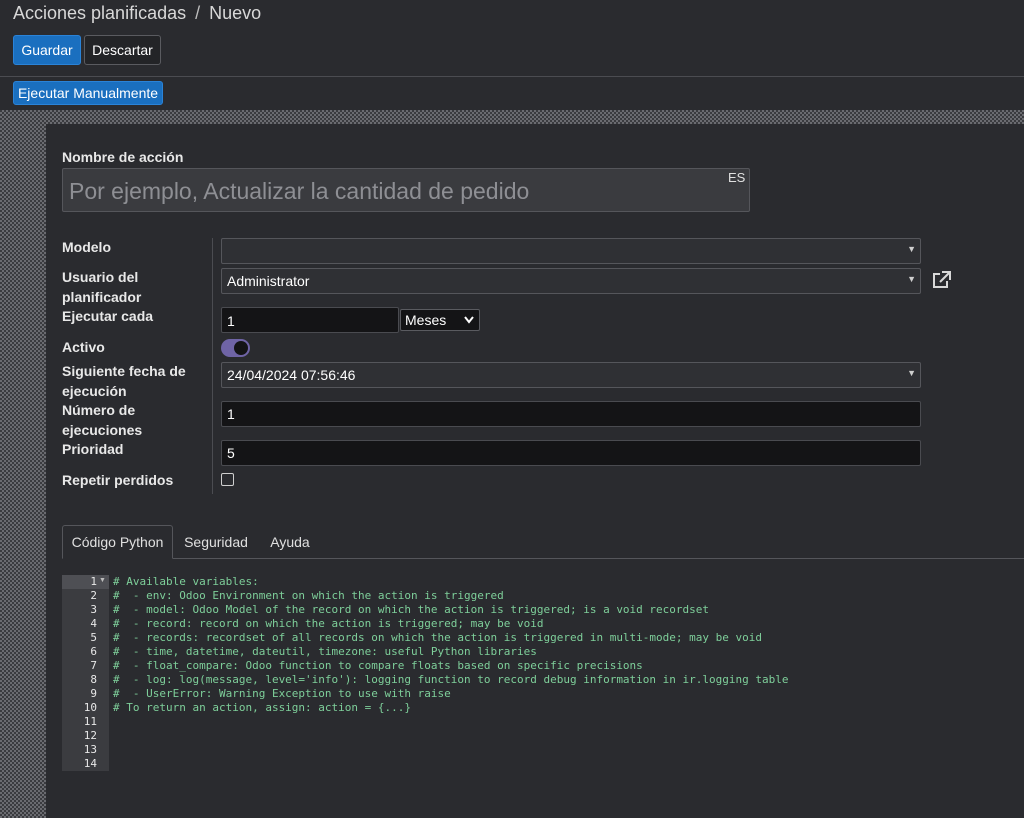 This screenshot has width=1024, height=818. I want to click on priority-label: Prioridad, so click(93, 449).